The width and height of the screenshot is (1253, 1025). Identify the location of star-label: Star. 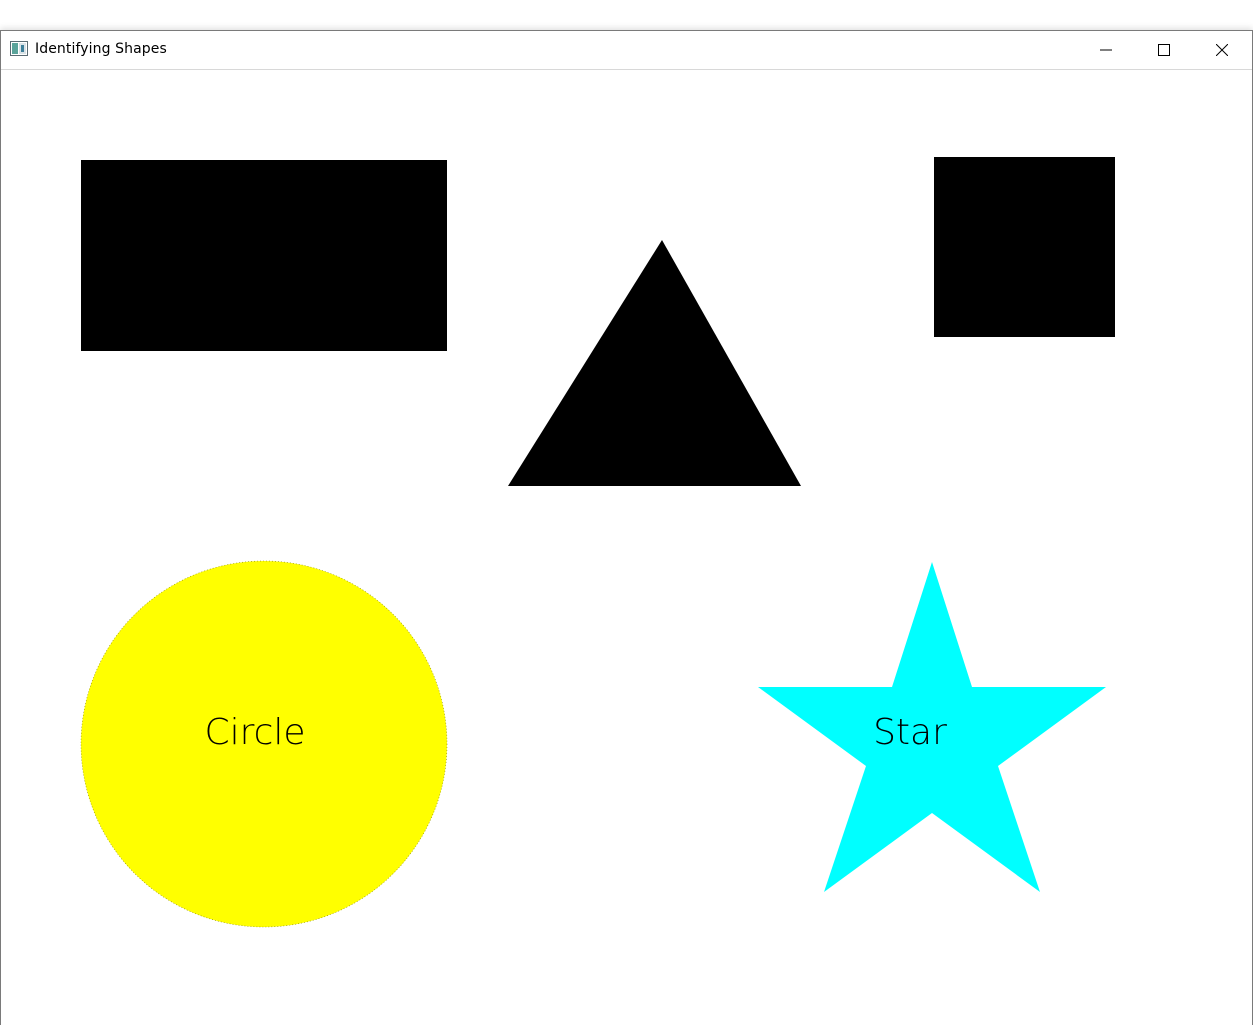
(910, 732).